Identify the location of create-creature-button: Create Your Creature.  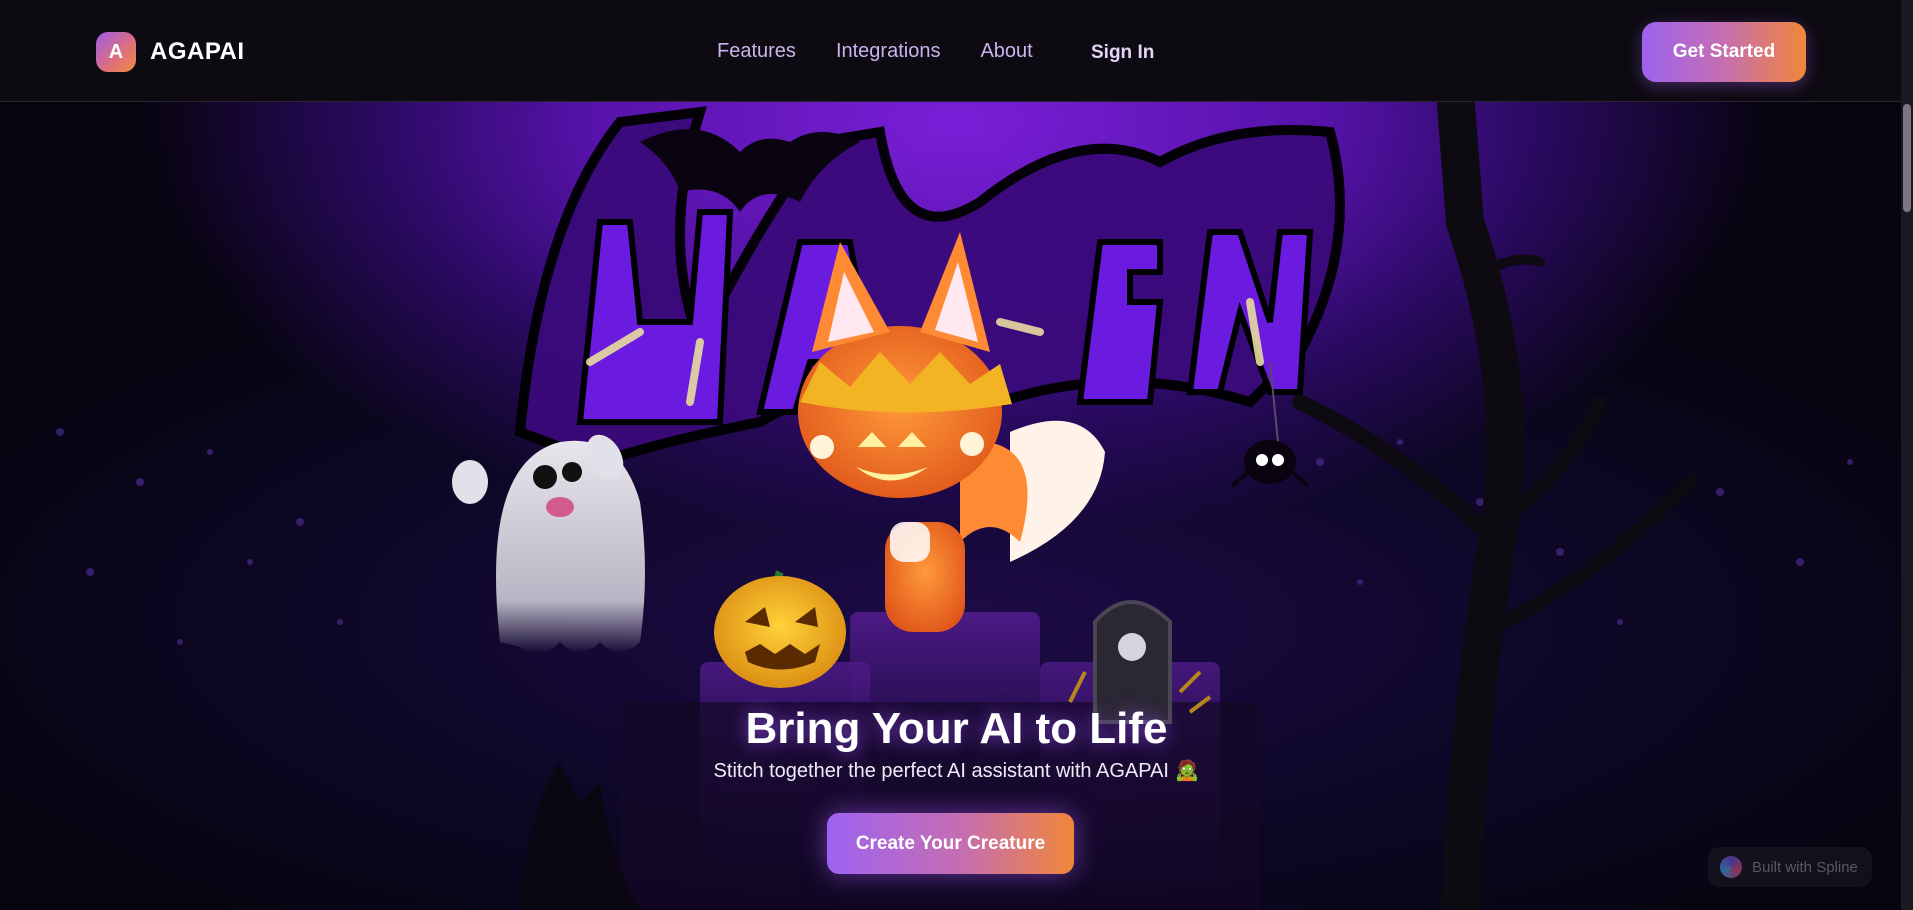
(950, 843).